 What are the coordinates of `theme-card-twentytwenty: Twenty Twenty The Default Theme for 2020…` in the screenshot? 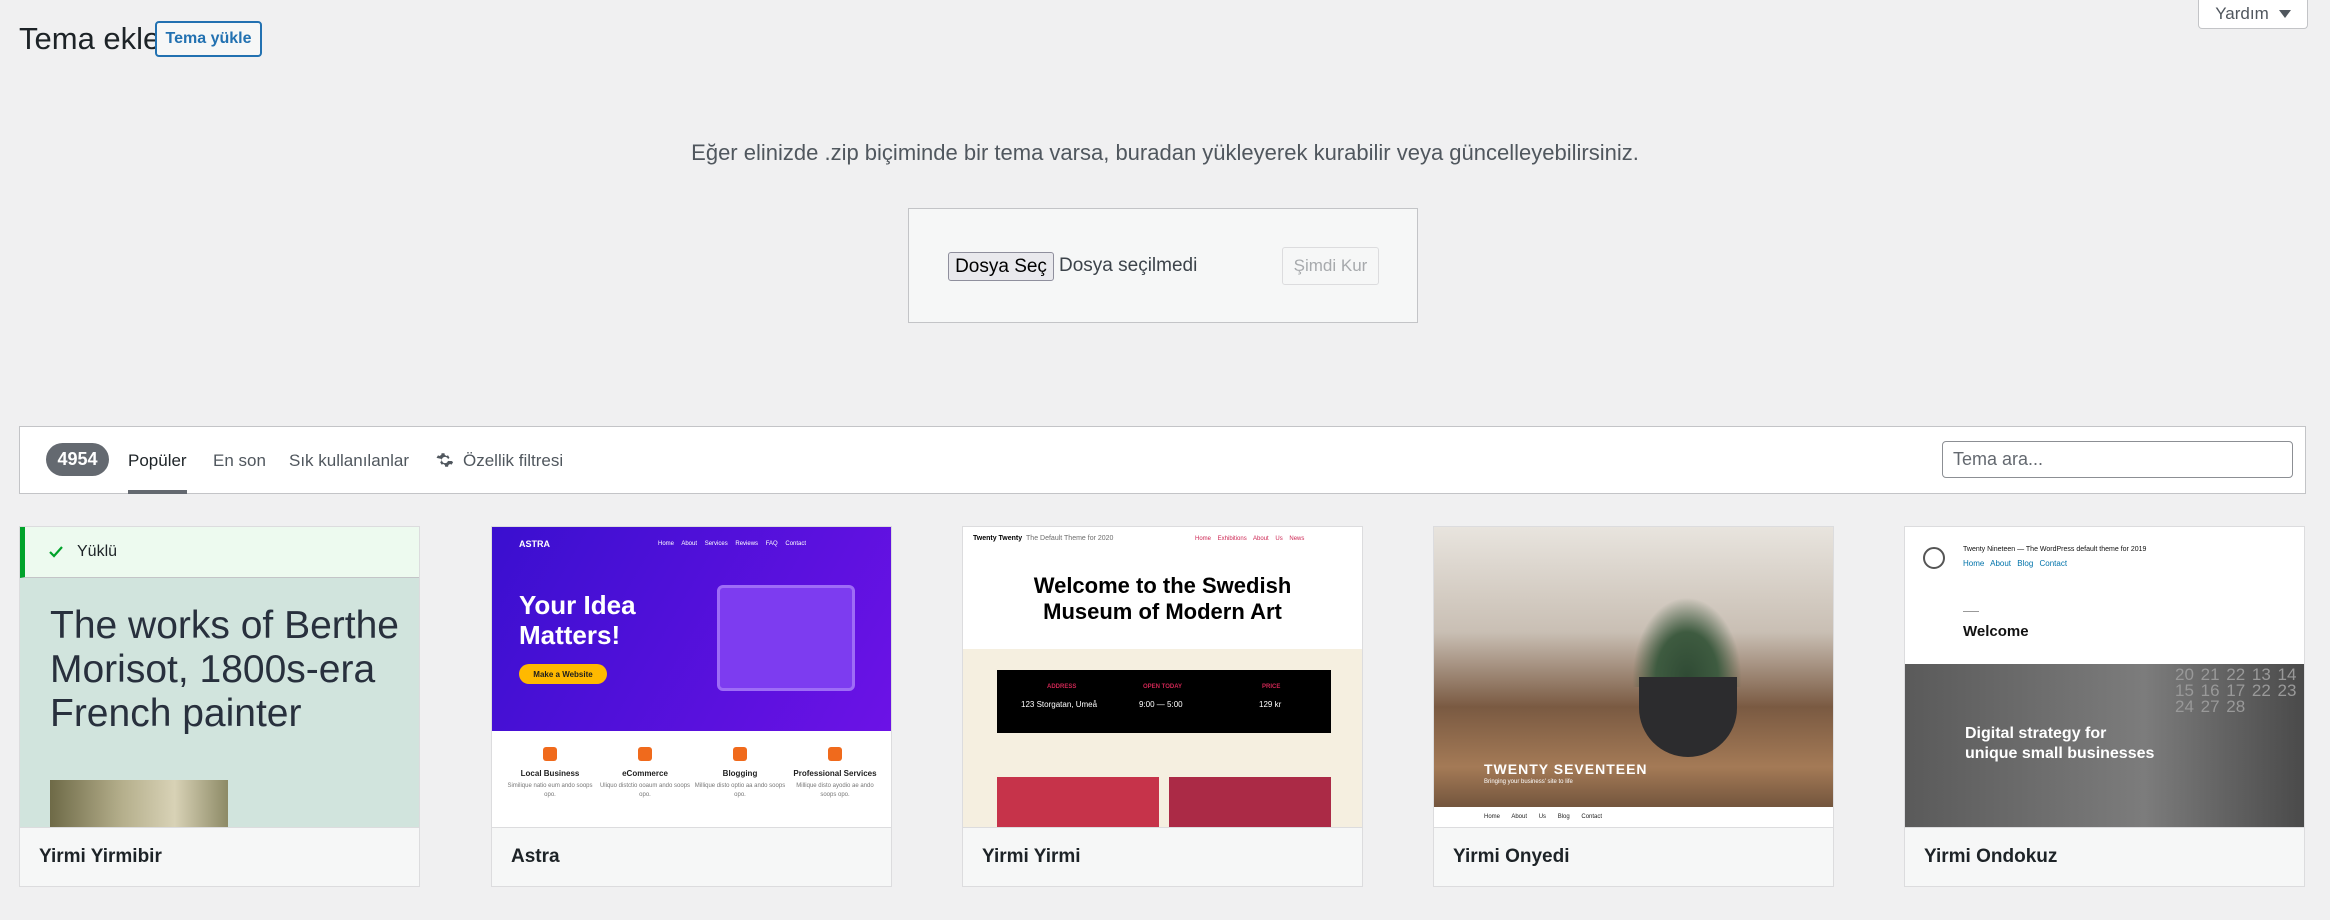 It's located at (1162, 706).